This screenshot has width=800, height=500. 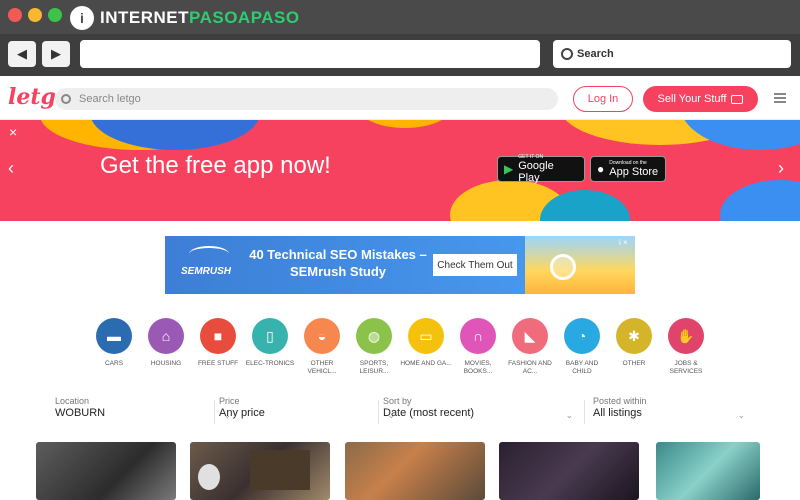 I want to click on login-button: Log In, so click(x=603, y=99).